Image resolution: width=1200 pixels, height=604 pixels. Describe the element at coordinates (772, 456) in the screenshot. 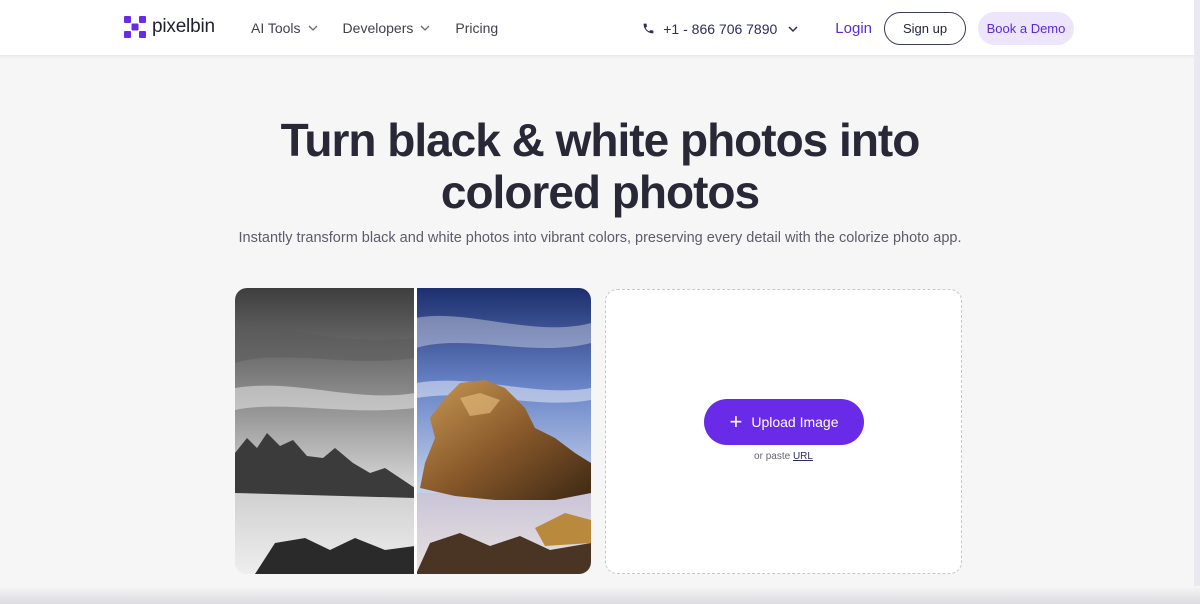

I see `paste-prefix: or paste` at that location.